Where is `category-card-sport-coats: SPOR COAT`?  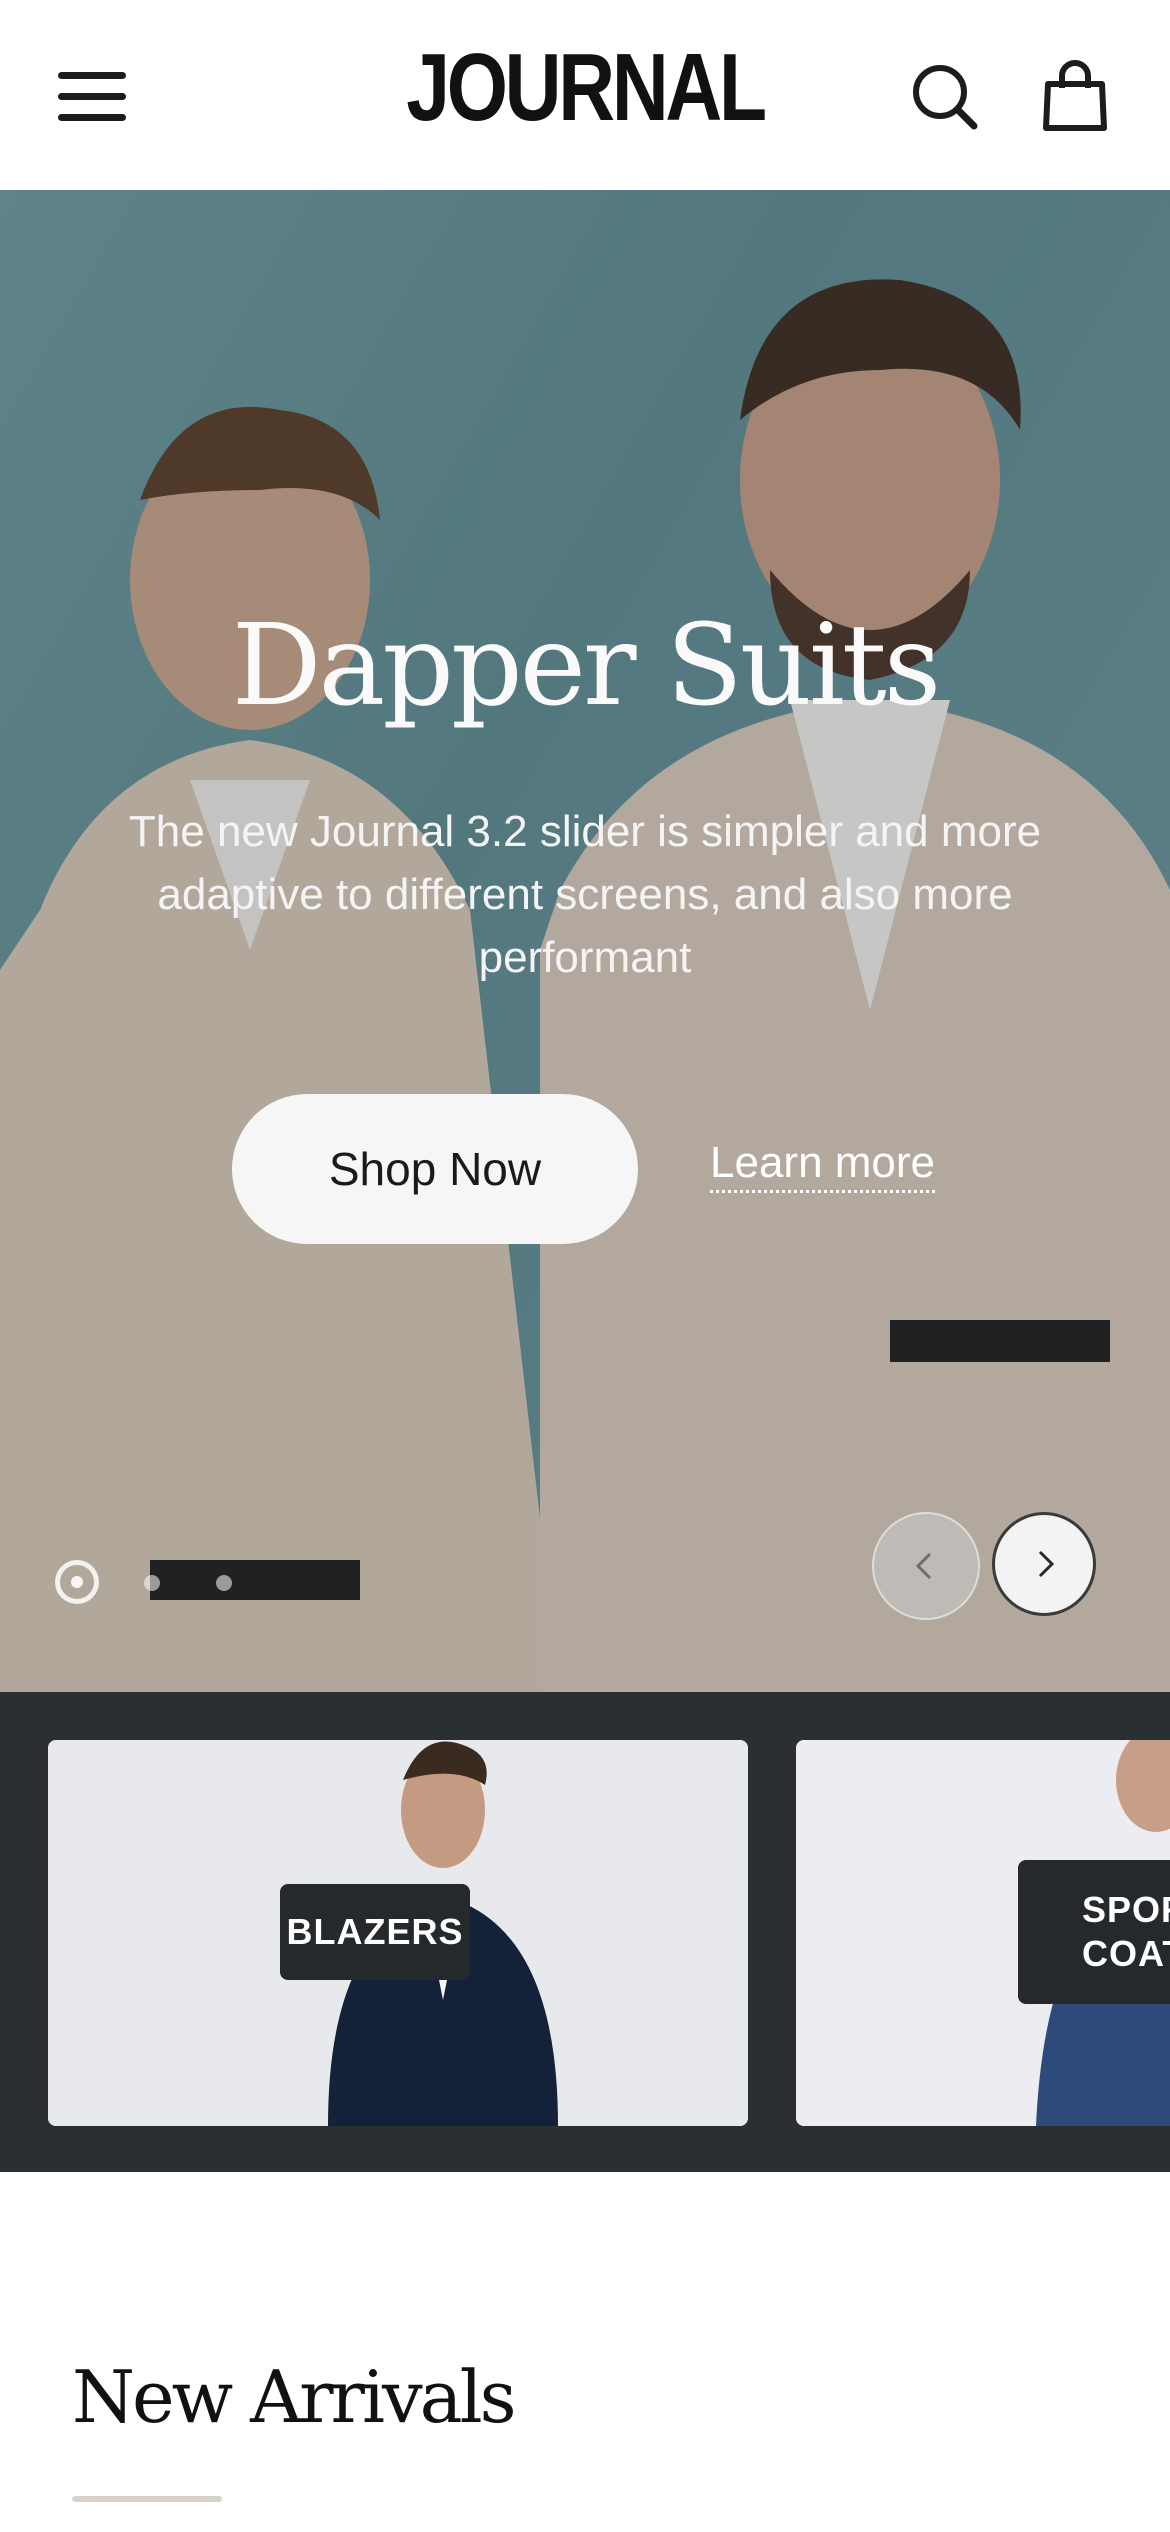 category-card-sport-coats: SPOR COAT is located at coordinates (983, 1933).